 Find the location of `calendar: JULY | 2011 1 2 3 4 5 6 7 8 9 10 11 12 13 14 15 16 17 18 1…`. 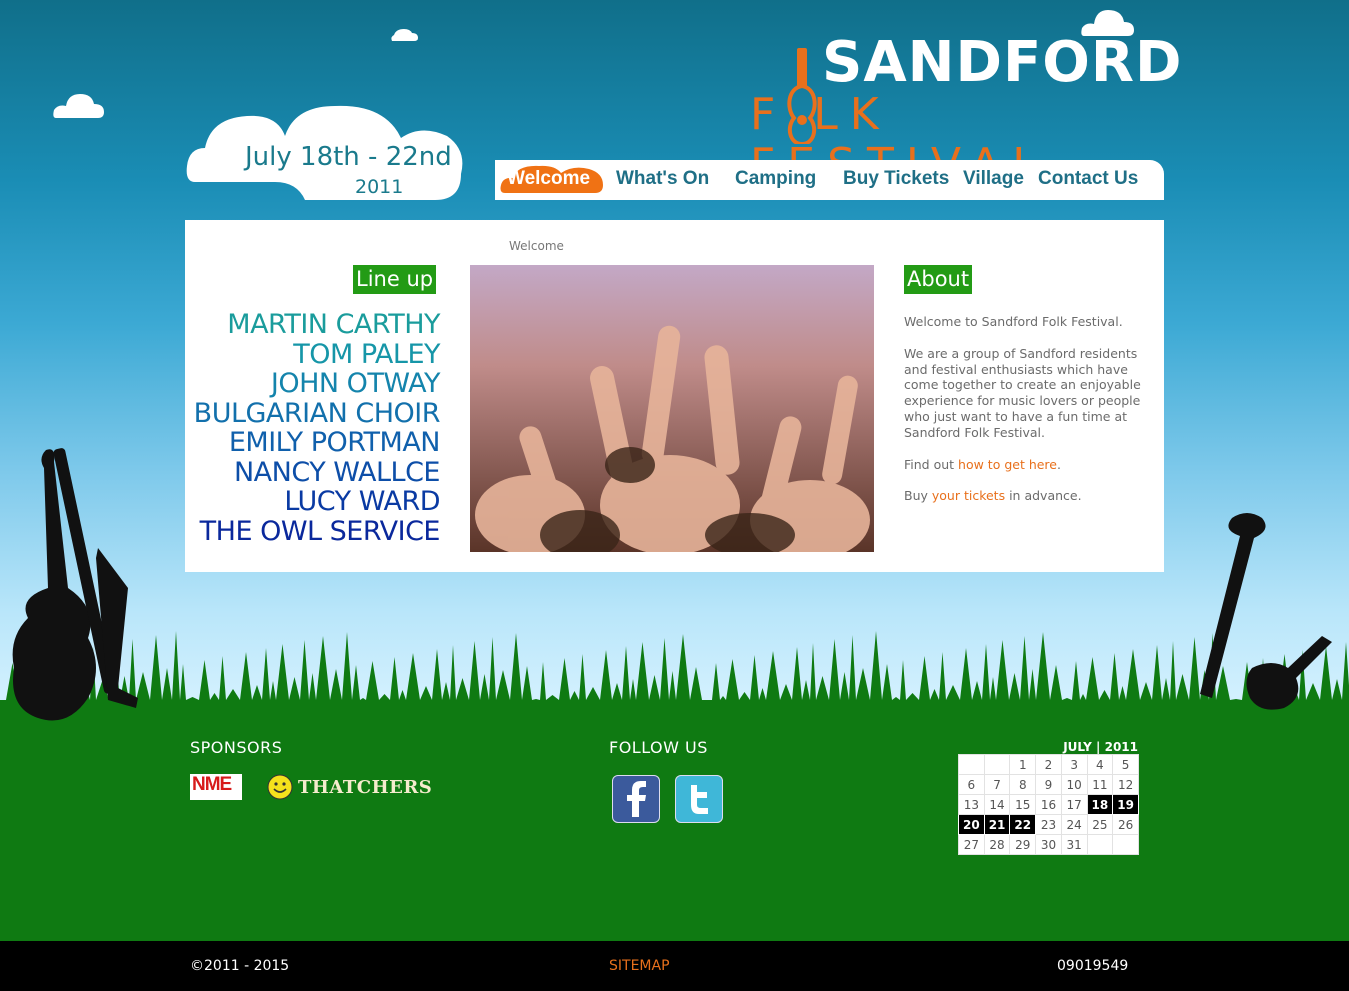

calendar: JULY | 2011 1 2 3 4 5 6 7 8 9 10 11 12 13 14 15 16 17 18 1… is located at coordinates (1049, 797).